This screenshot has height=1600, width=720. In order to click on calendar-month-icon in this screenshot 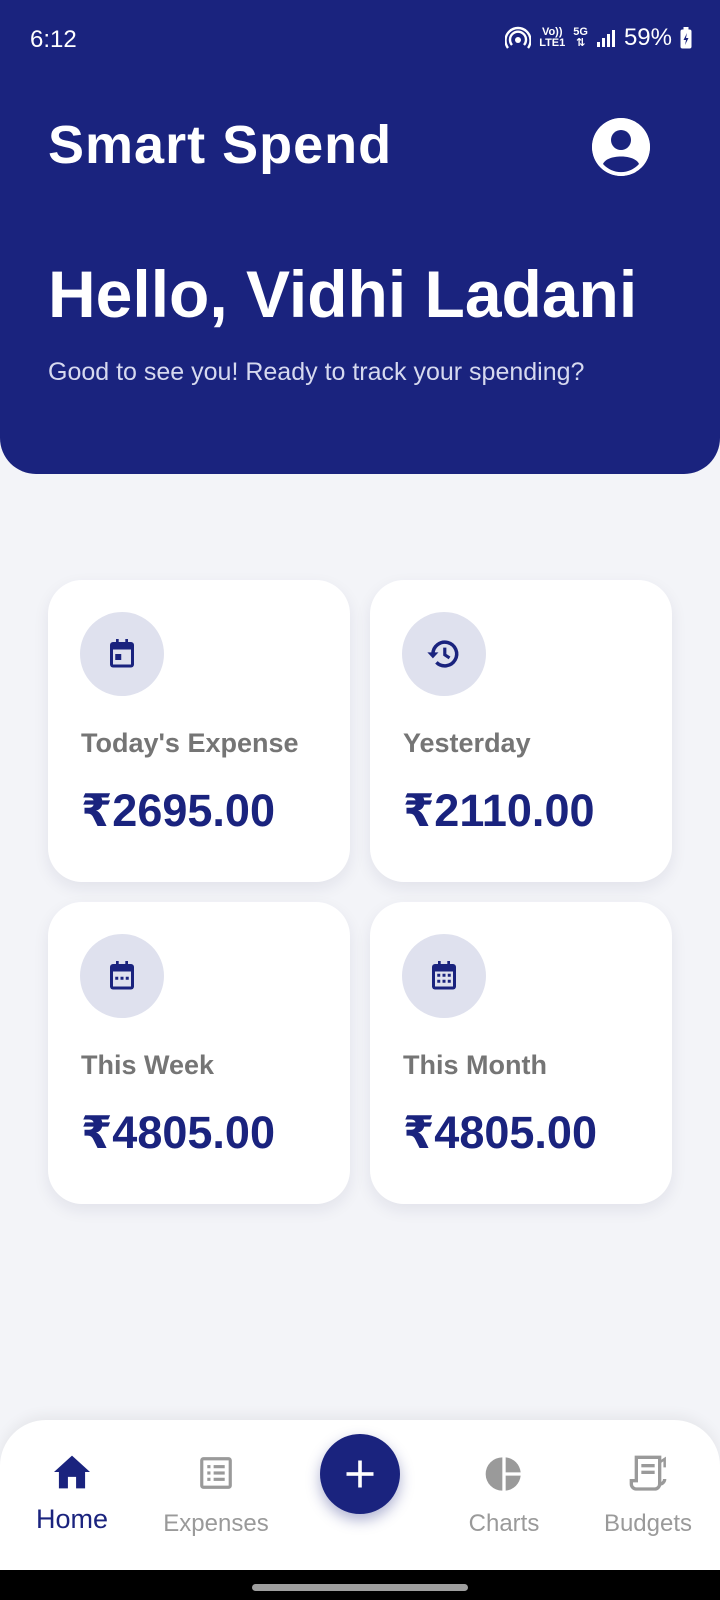, I will do `click(444, 976)`.